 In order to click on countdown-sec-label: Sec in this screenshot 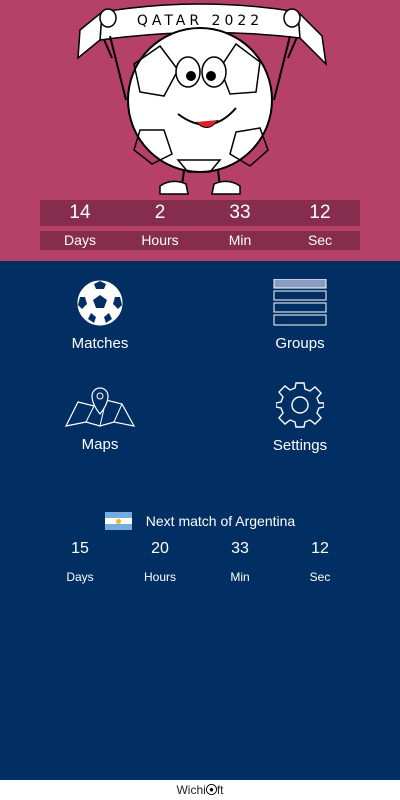, I will do `click(320, 240)`.